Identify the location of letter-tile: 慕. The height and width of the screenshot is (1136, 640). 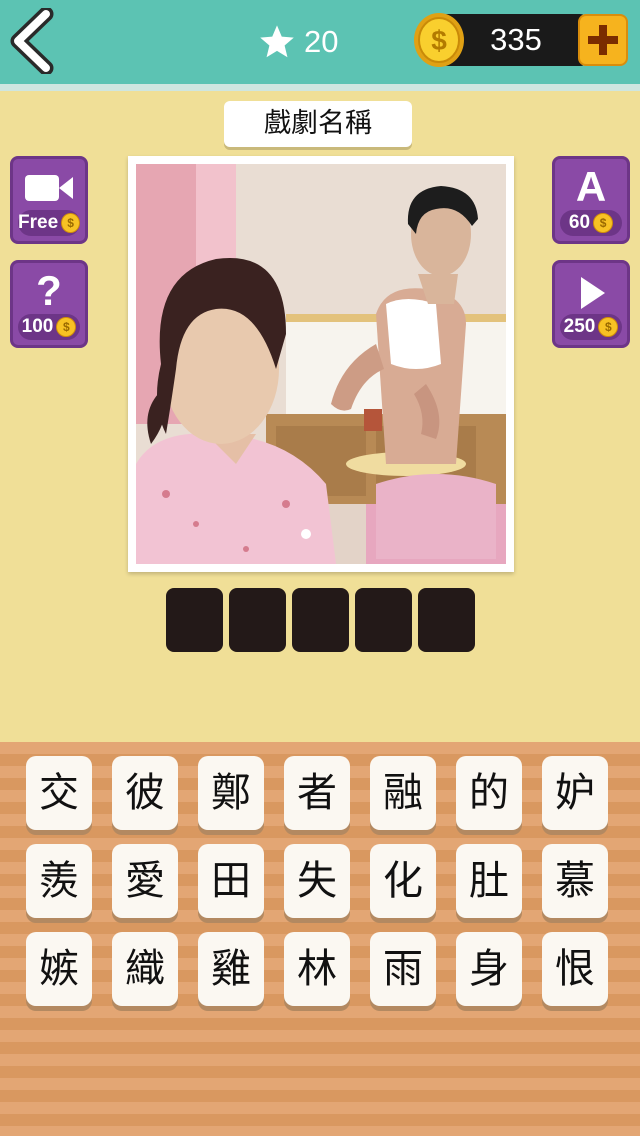
(575, 881).